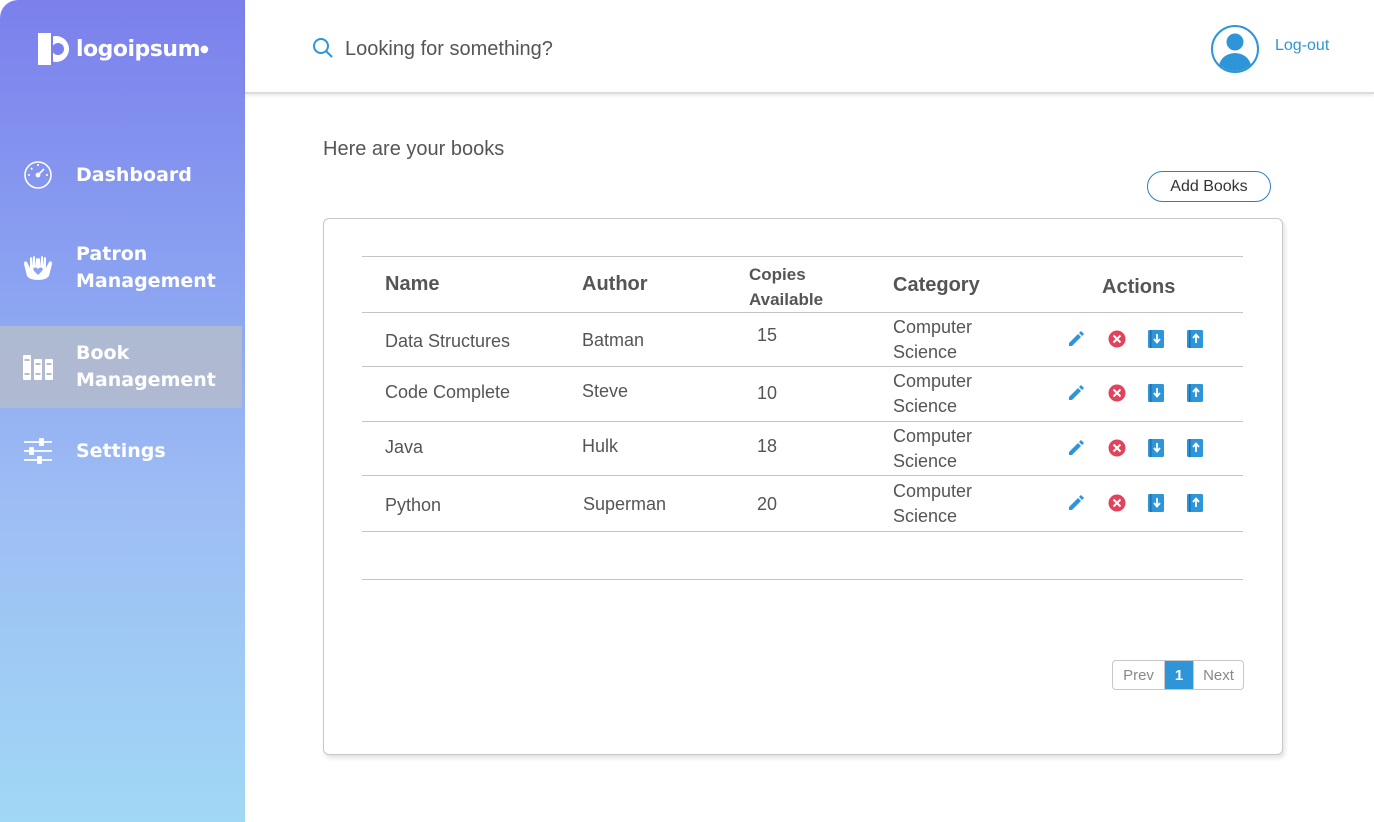 The image size is (1374, 822). Describe the element at coordinates (112, 254) in the screenshot. I see `sidebar-item-label-line1: Patron` at that location.